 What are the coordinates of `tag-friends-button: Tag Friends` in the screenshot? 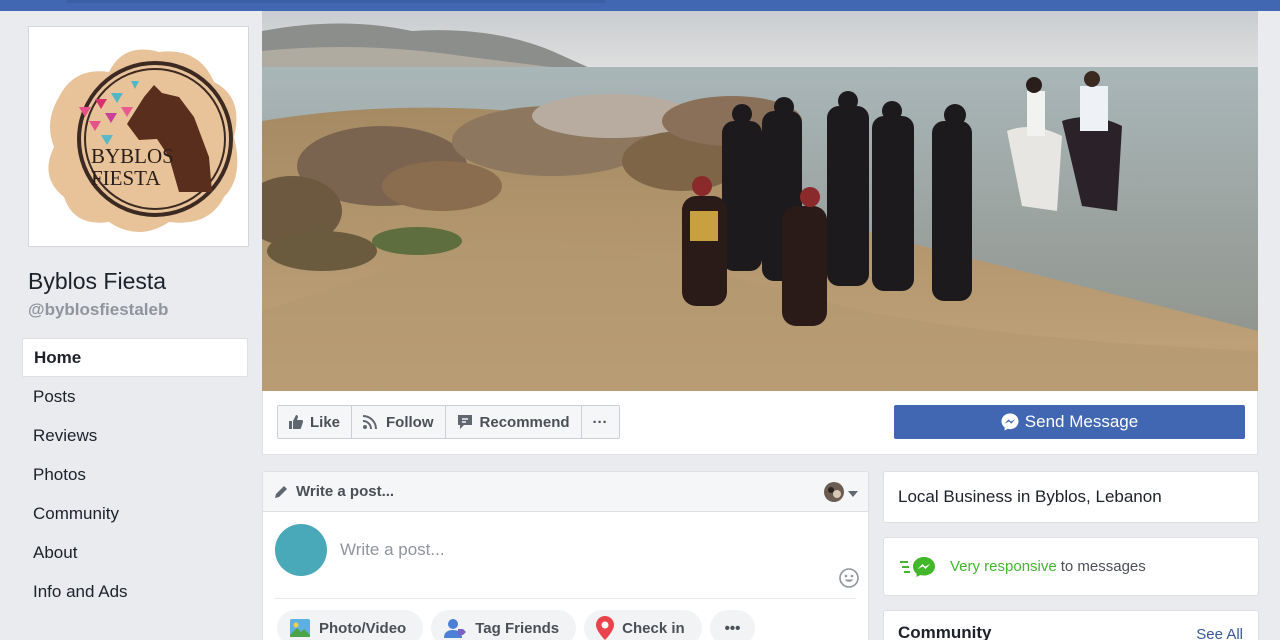 It's located at (504, 625).